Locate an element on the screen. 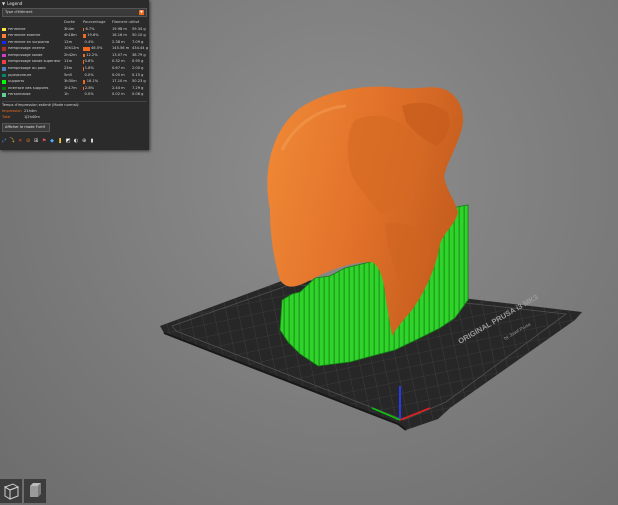 This screenshot has width=618, height=505. feature-length: 16.16 m is located at coordinates (119, 35).